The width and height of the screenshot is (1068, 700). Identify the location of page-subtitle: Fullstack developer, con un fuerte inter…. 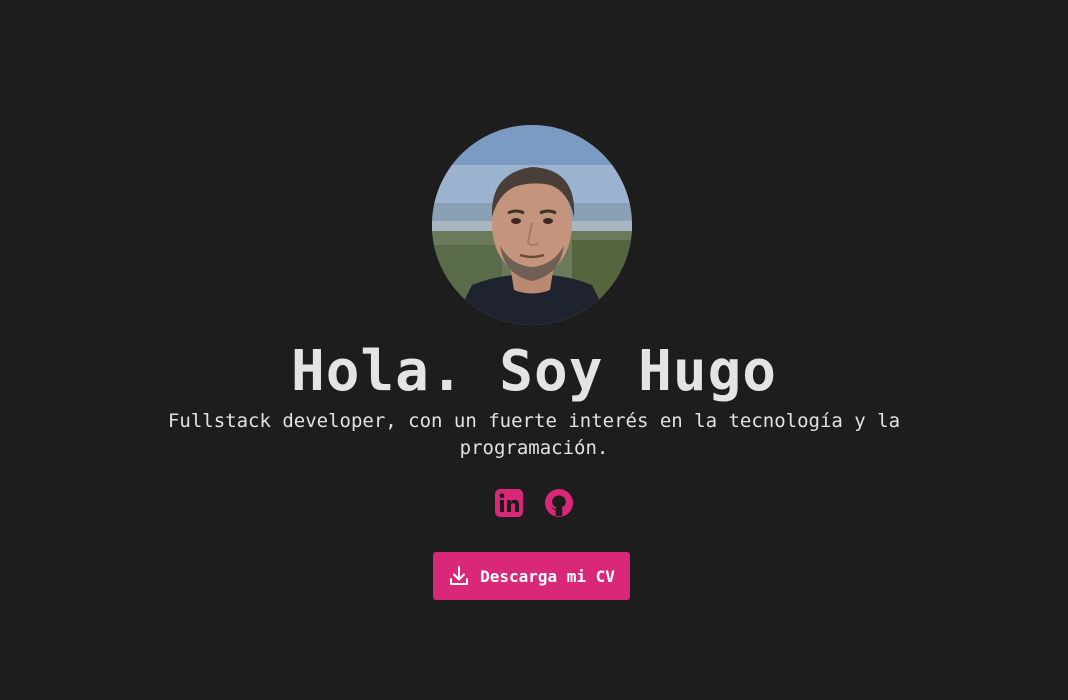
(534, 434).